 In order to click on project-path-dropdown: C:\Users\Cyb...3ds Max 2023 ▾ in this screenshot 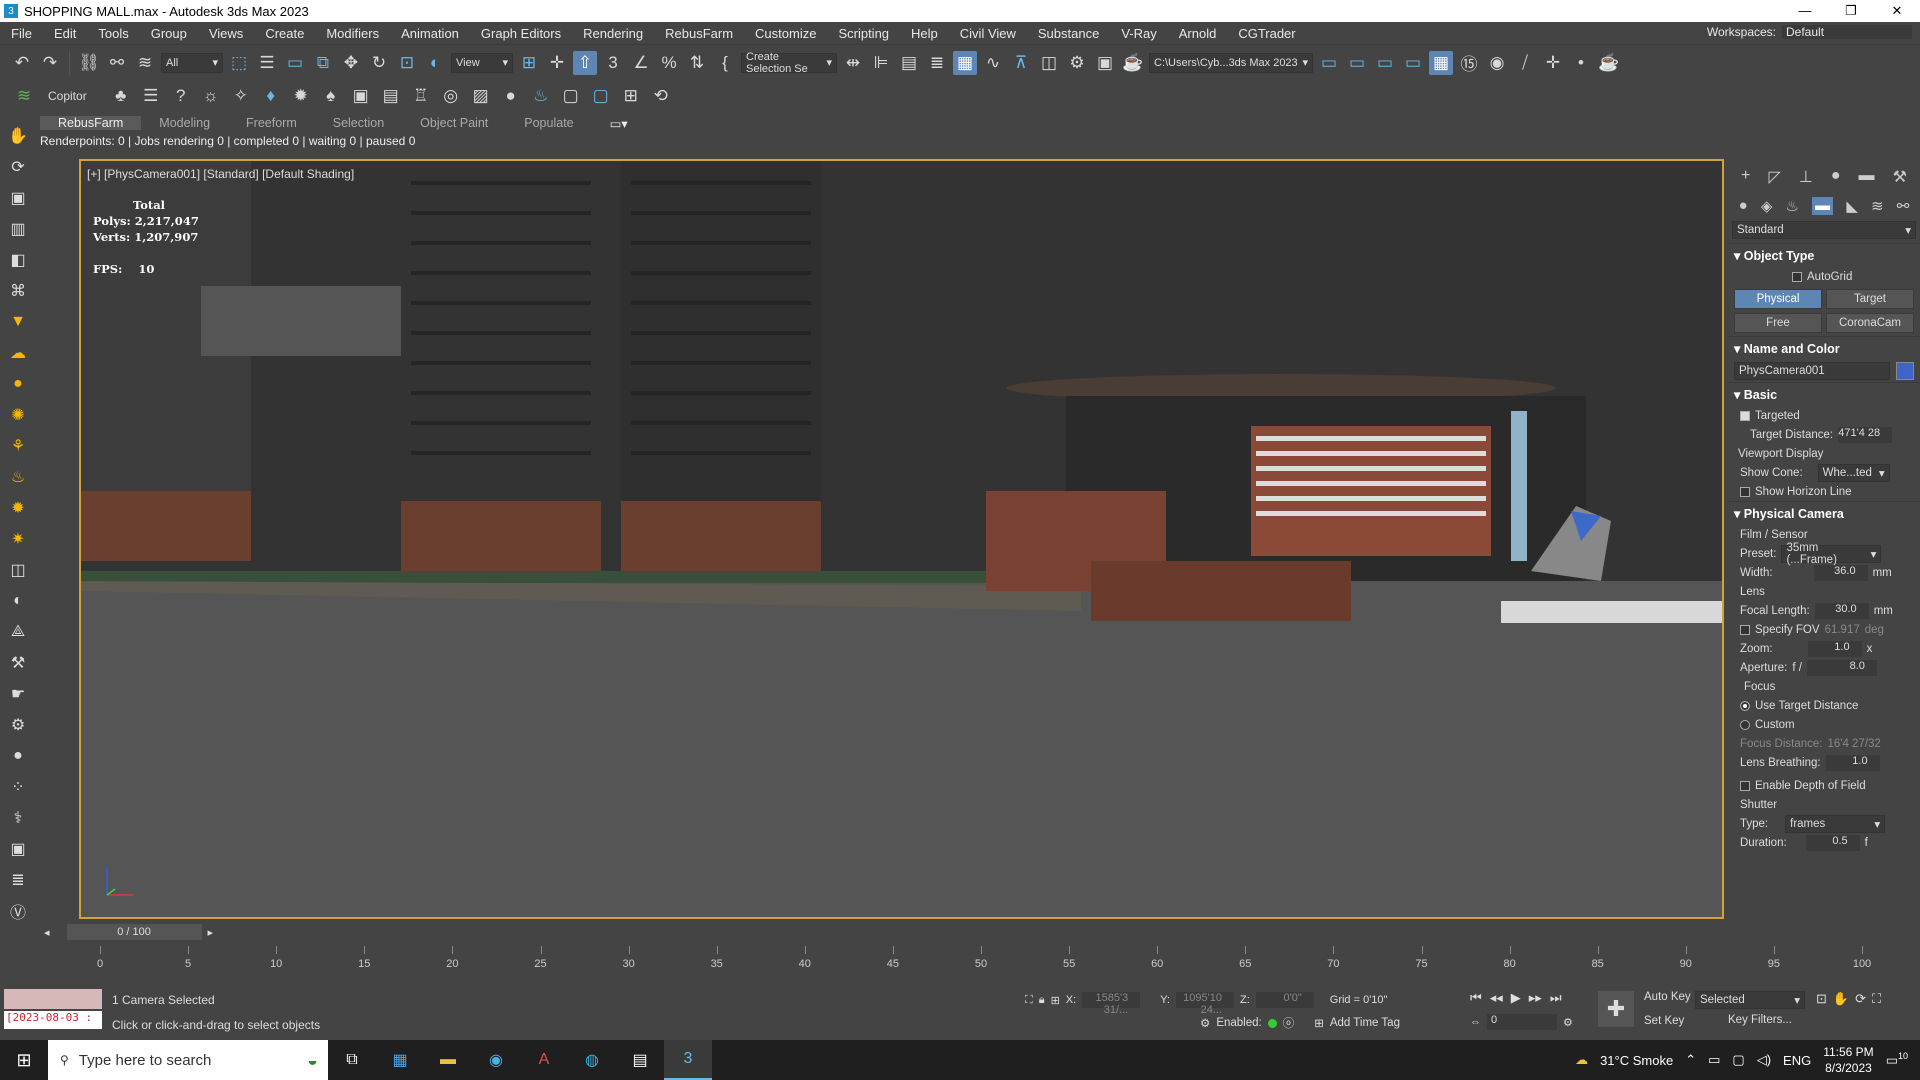, I will do `click(1231, 62)`.